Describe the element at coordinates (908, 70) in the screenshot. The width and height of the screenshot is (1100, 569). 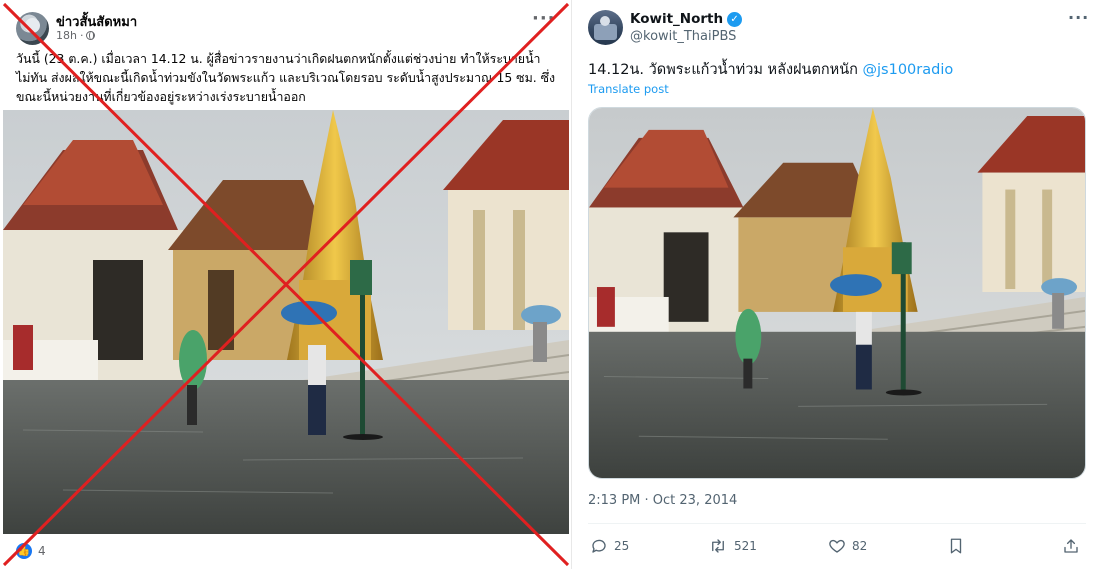
I see `mention-link: @js100radio` at that location.